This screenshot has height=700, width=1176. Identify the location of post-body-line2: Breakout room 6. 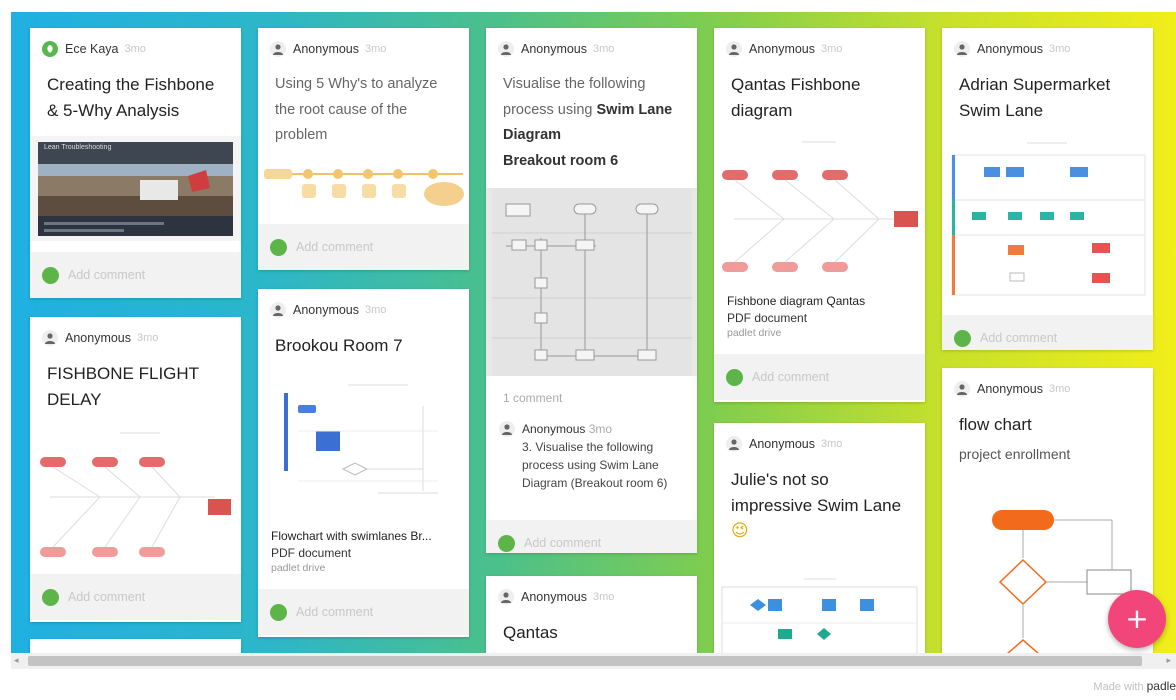
(561, 160).